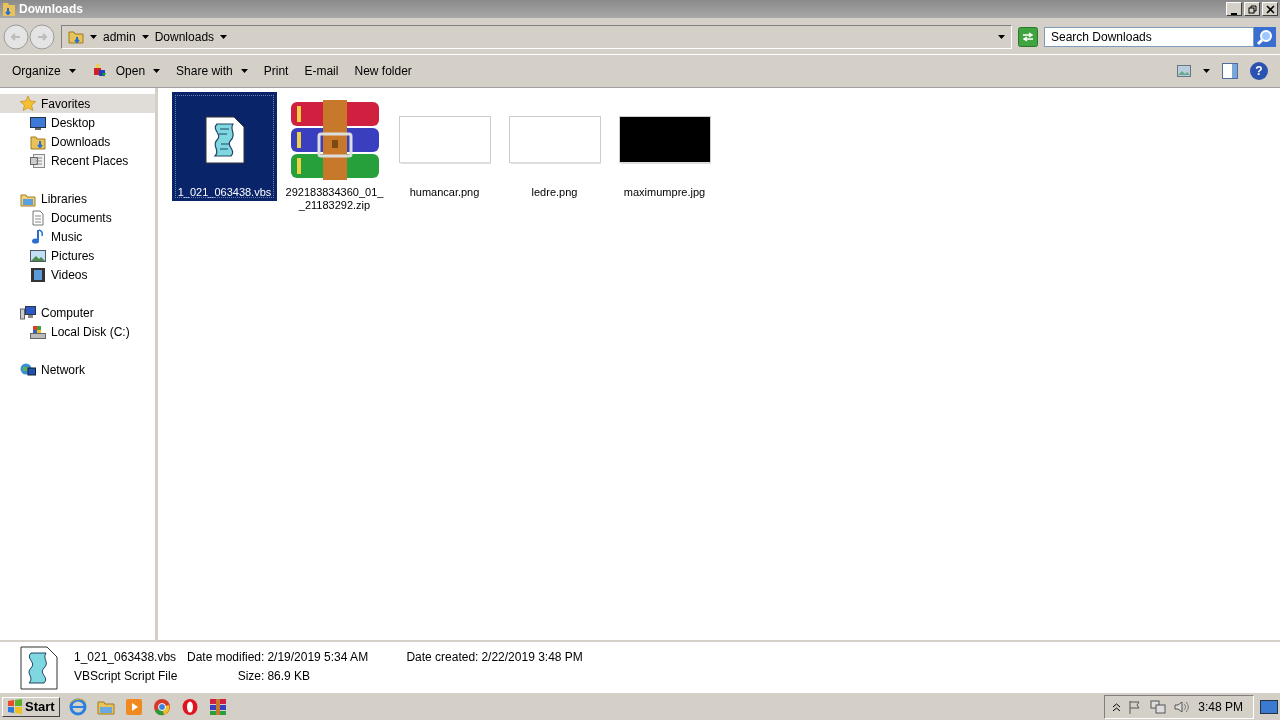  What do you see at coordinates (212, 71) in the screenshot?
I see `toolbar-button: Share with` at bounding box center [212, 71].